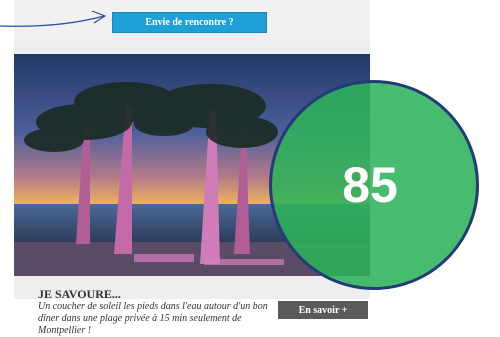  Describe the element at coordinates (370, 185) in the screenshot. I see `score-value: 85` at that location.